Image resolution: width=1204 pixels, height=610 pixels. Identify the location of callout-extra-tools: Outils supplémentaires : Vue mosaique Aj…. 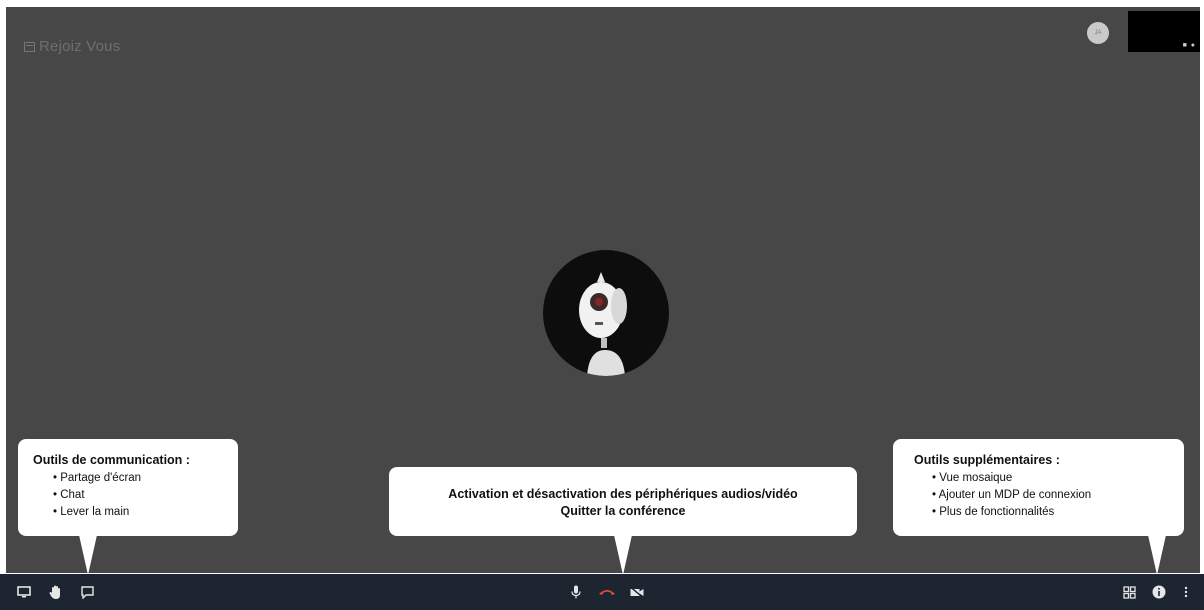
(1038, 507).